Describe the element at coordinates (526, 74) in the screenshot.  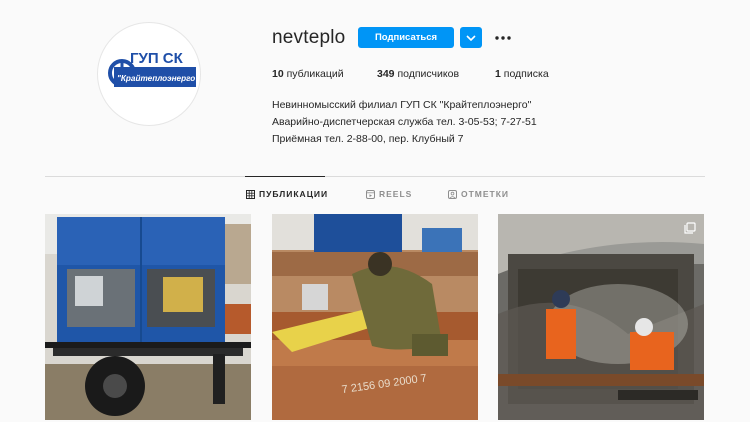
I see `following-label: подписка` at that location.